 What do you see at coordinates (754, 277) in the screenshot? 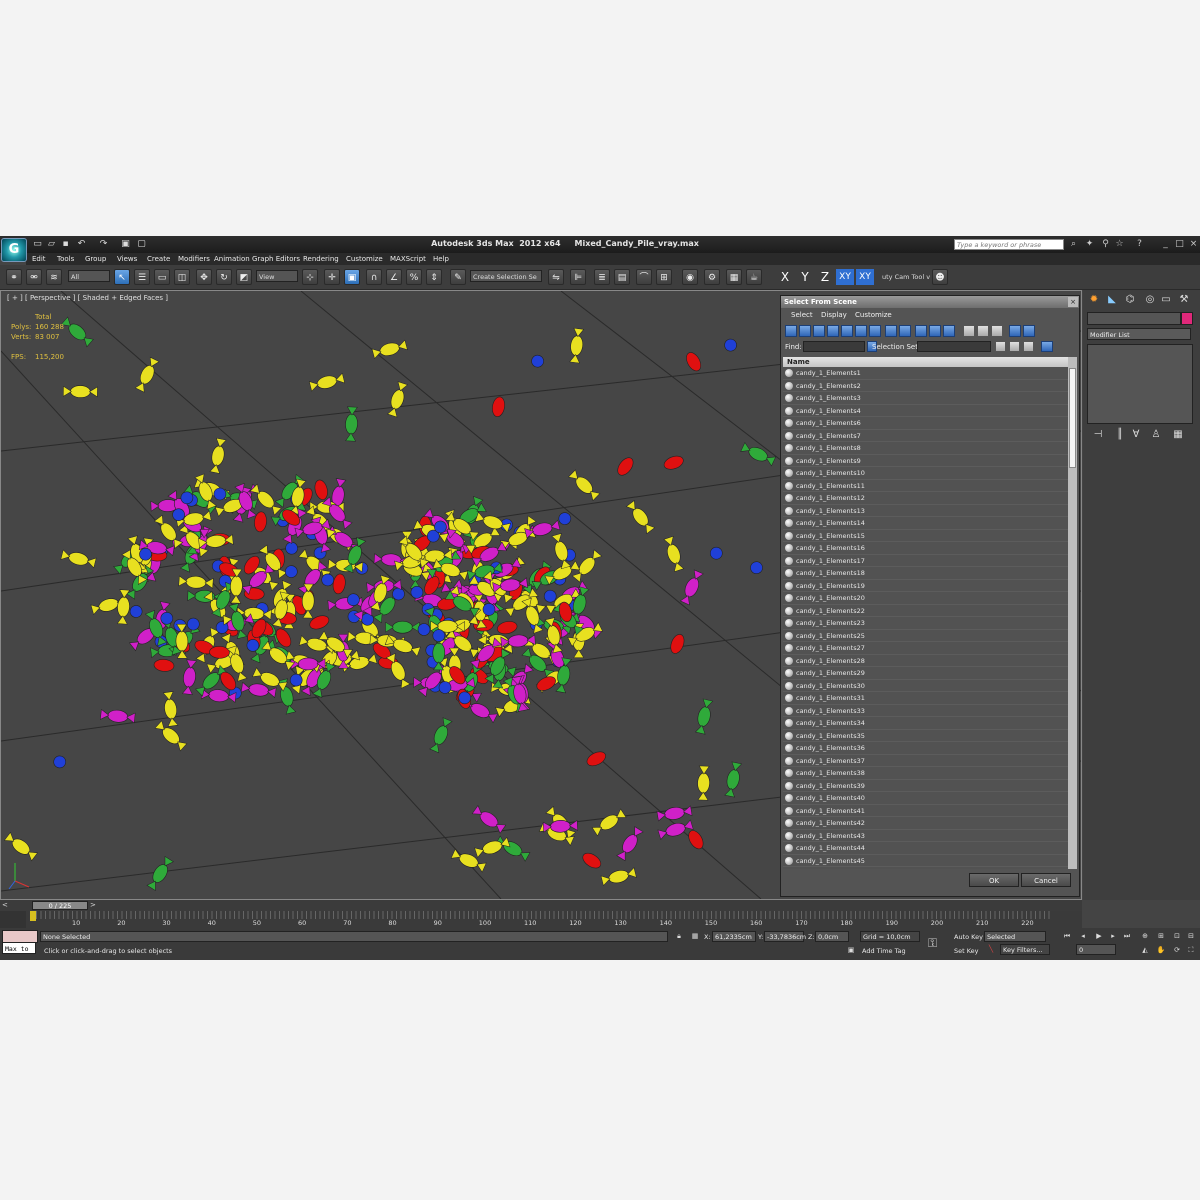
I see `render-teapot-icon: ☕` at bounding box center [754, 277].